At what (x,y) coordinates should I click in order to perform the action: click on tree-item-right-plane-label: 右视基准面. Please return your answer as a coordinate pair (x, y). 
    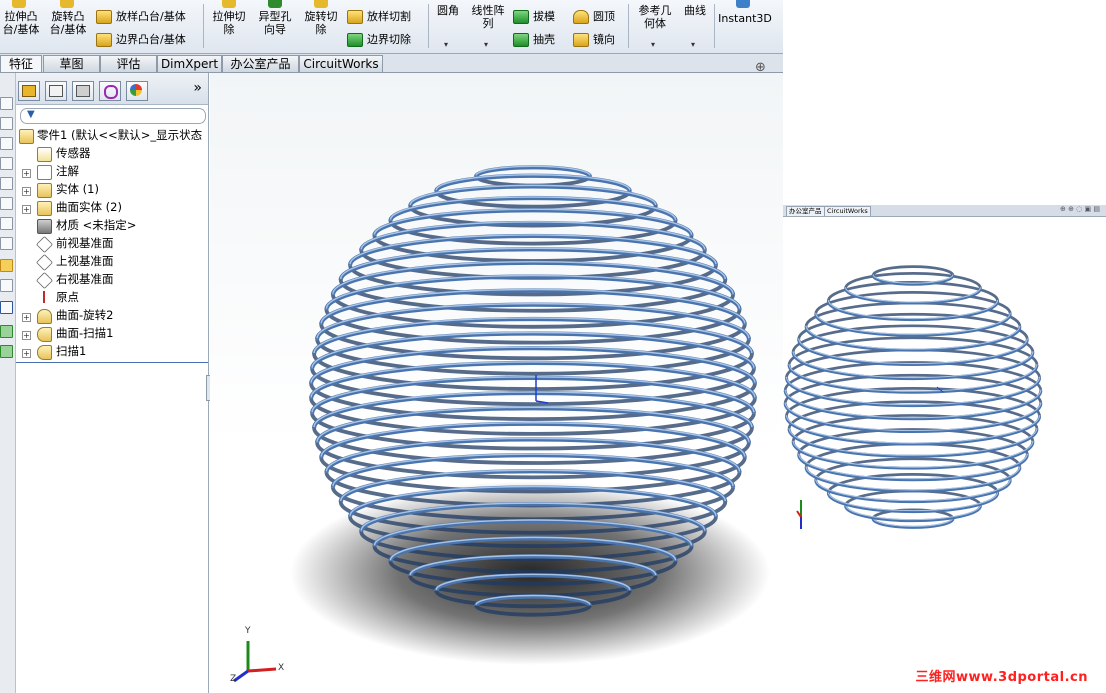
    Looking at the image, I should click on (85, 279).